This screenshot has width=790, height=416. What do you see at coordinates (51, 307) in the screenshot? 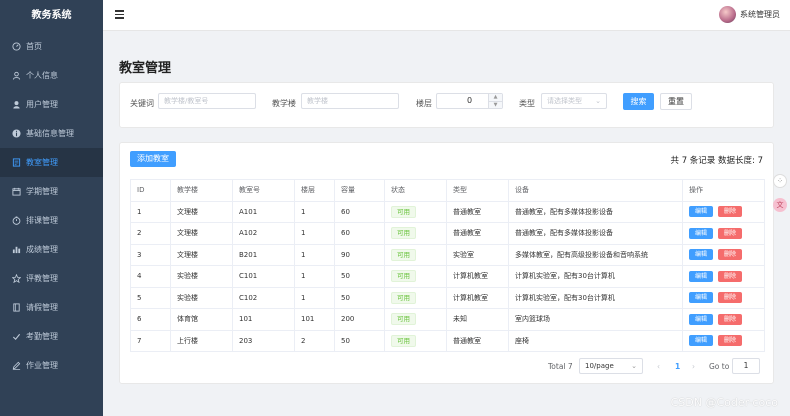
I see `sidebar-item-9: 请假管理` at bounding box center [51, 307].